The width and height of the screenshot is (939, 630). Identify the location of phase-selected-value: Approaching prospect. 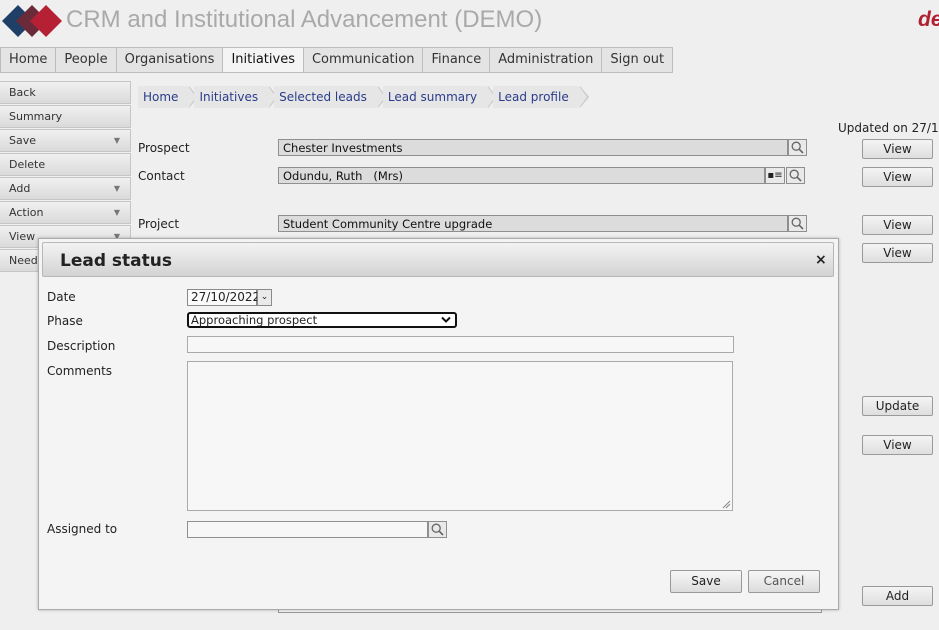
(254, 320).